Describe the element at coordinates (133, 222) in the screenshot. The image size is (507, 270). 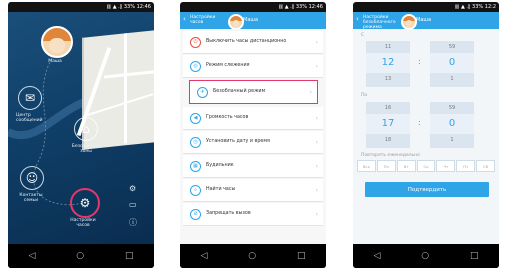
I see `info-icon: ⓘ` at that location.